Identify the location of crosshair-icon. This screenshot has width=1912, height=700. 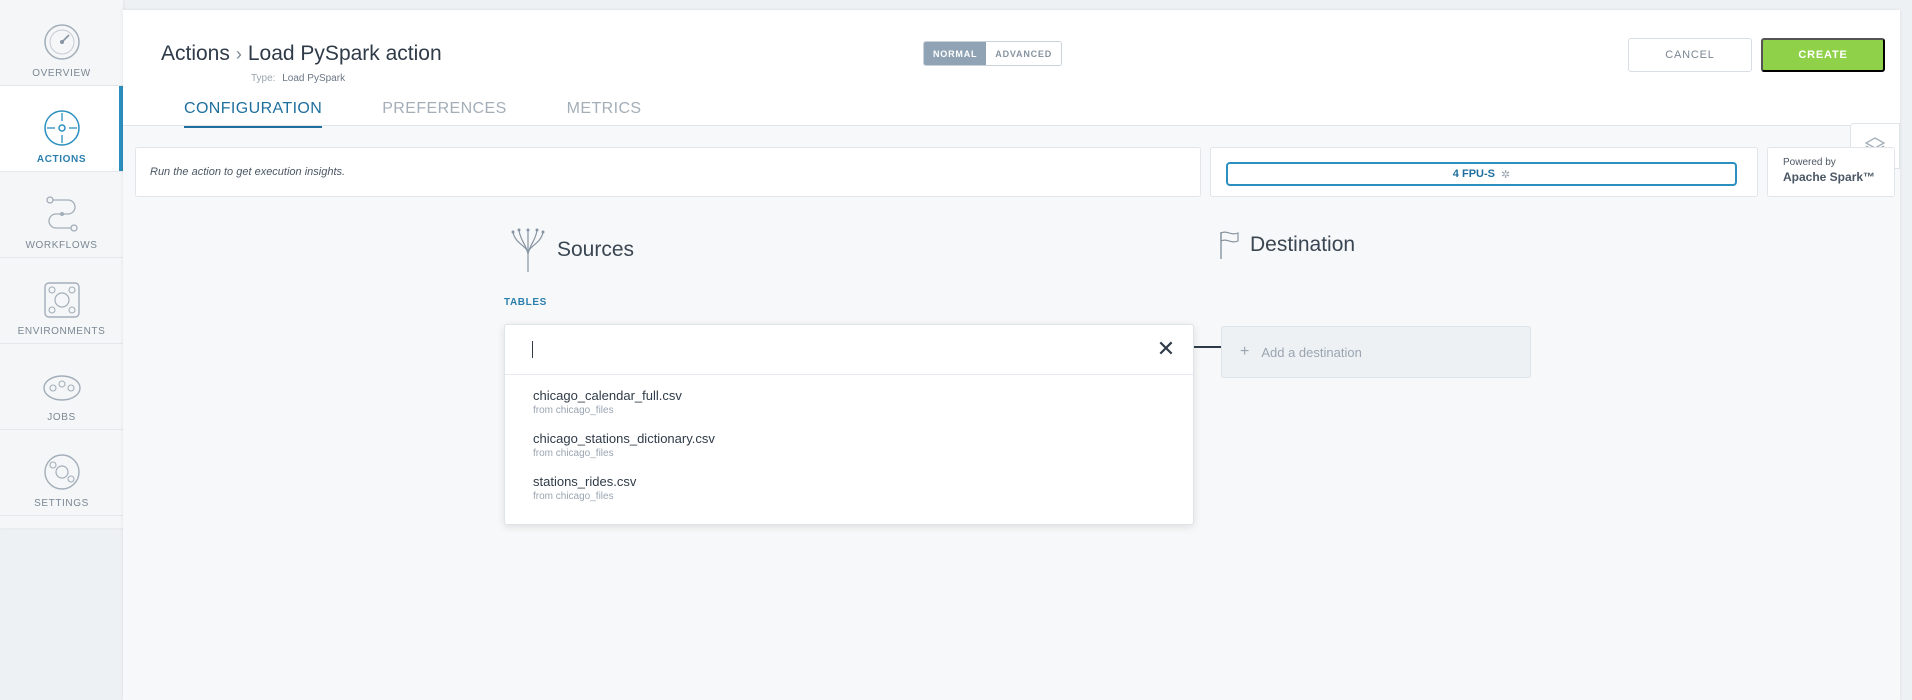
(61, 128).